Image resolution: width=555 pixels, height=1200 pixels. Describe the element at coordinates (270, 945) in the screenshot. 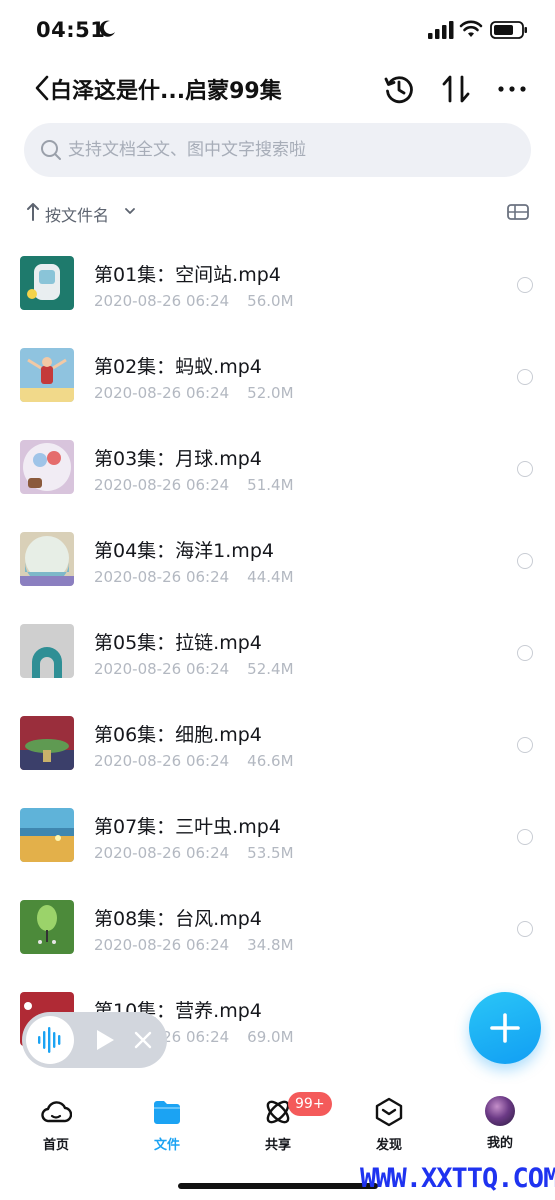

I see `file-size: 34.8M` at that location.